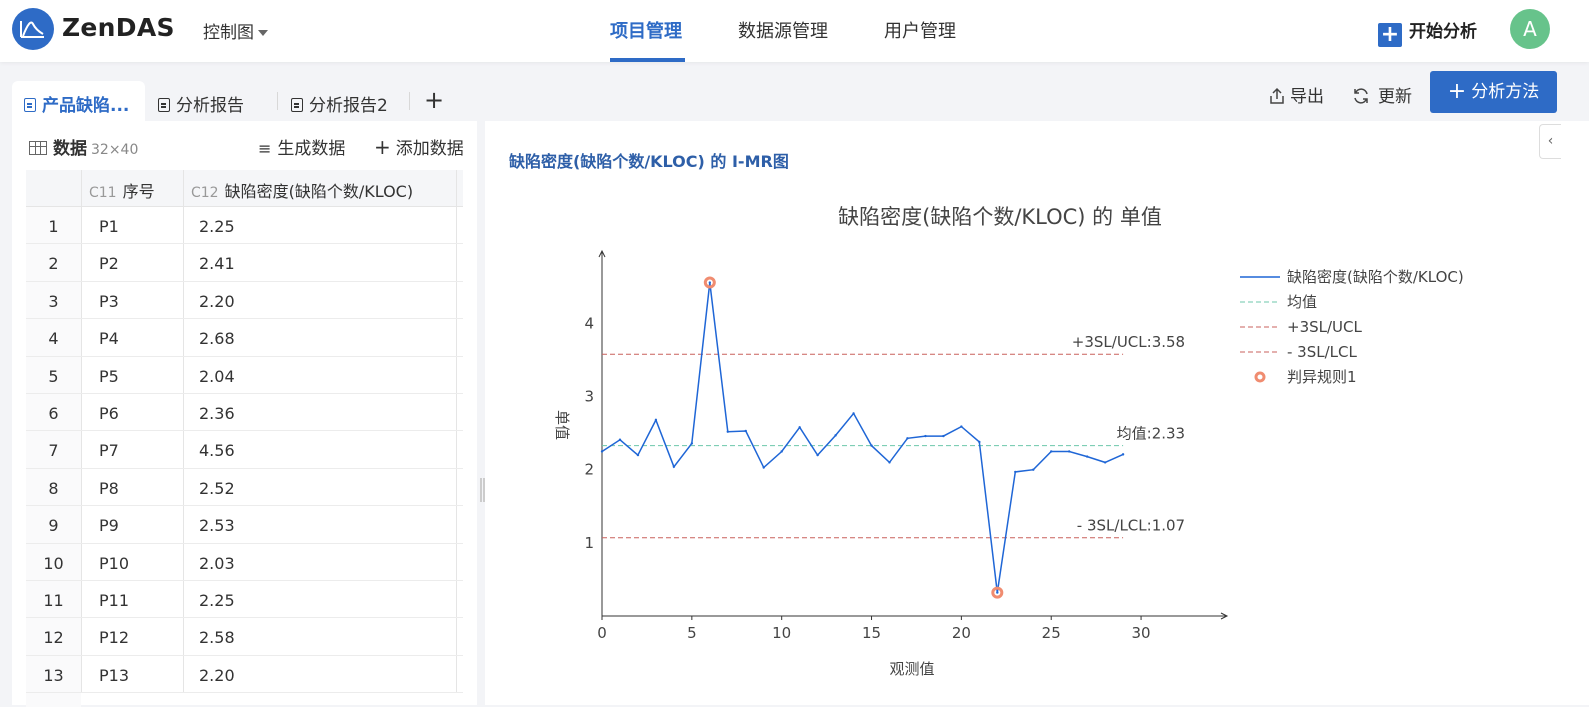 Image resolution: width=1589 pixels, height=707 pixels. Describe the element at coordinates (109, 413) in the screenshot. I see `cell-sequence: P6` at that location.